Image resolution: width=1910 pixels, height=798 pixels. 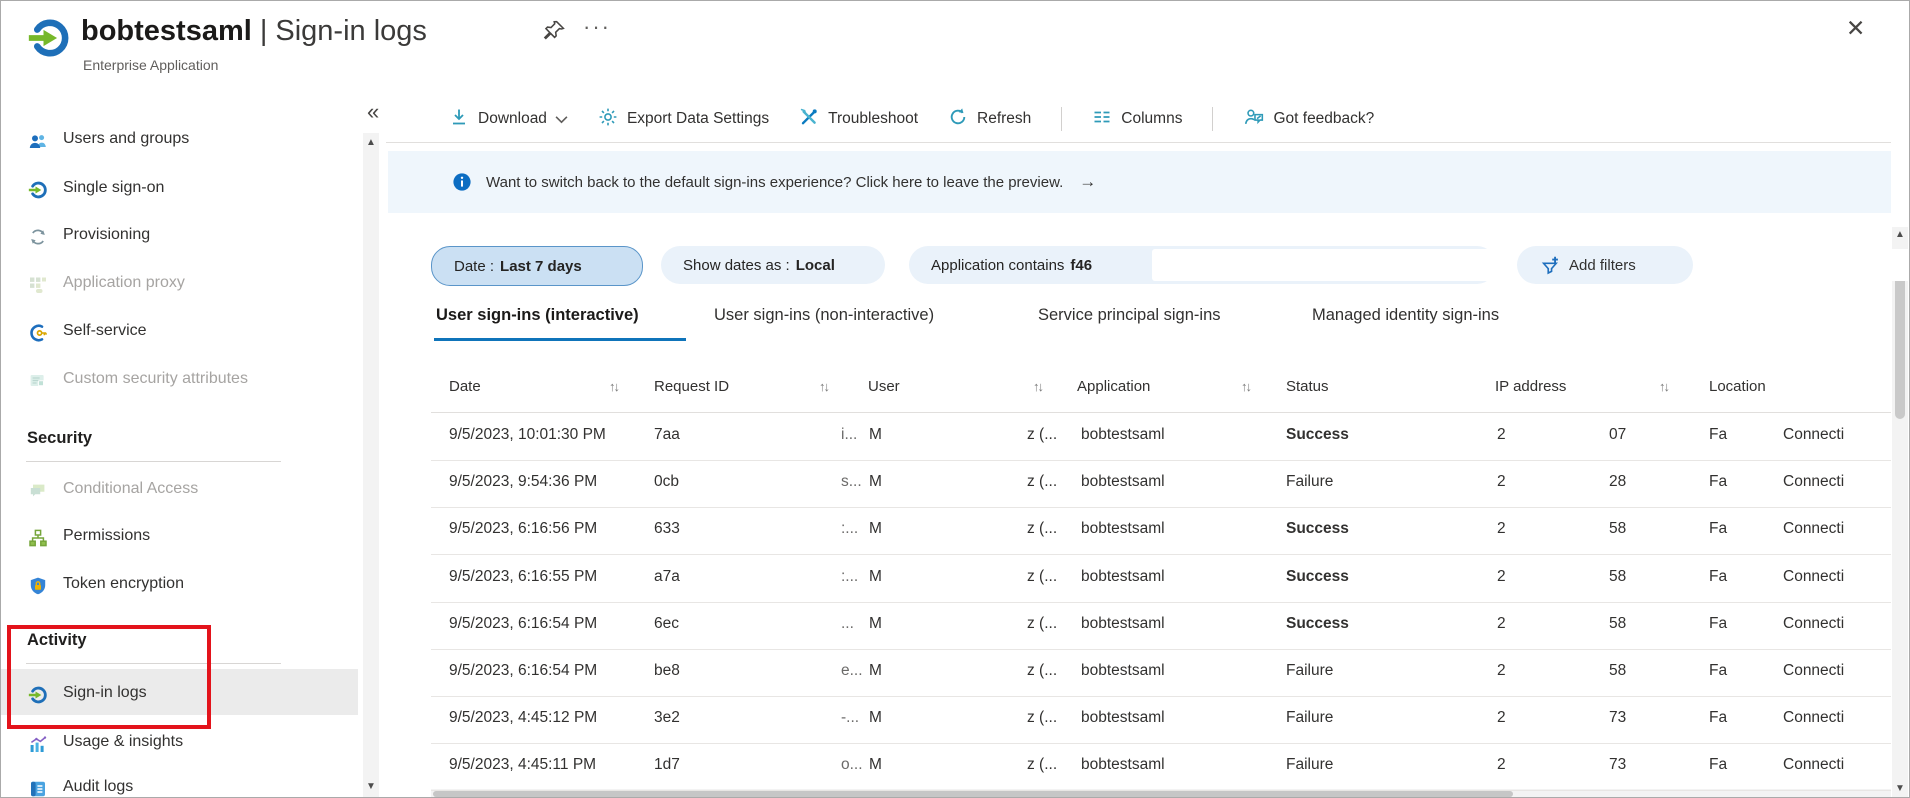 What do you see at coordinates (523, 529) in the screenshot?
I see `cell-date: 9/5/2023, 6:16:56 PM` at bounding box center [523, 529].